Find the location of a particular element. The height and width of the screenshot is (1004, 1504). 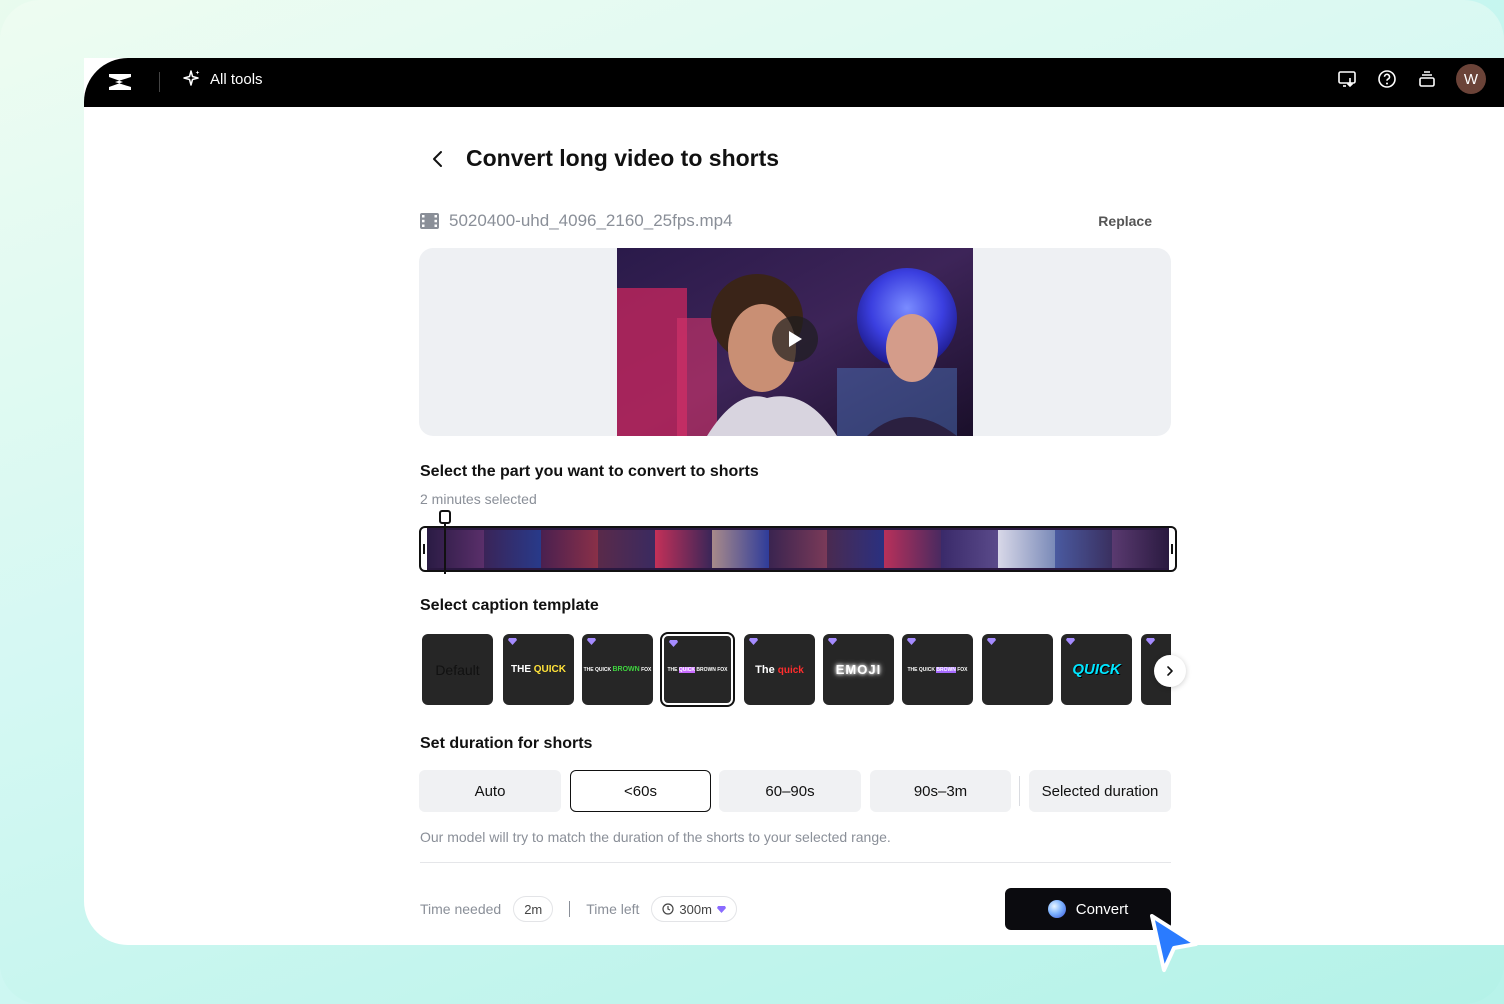

clock-icon is located at coordinates (668, 909).